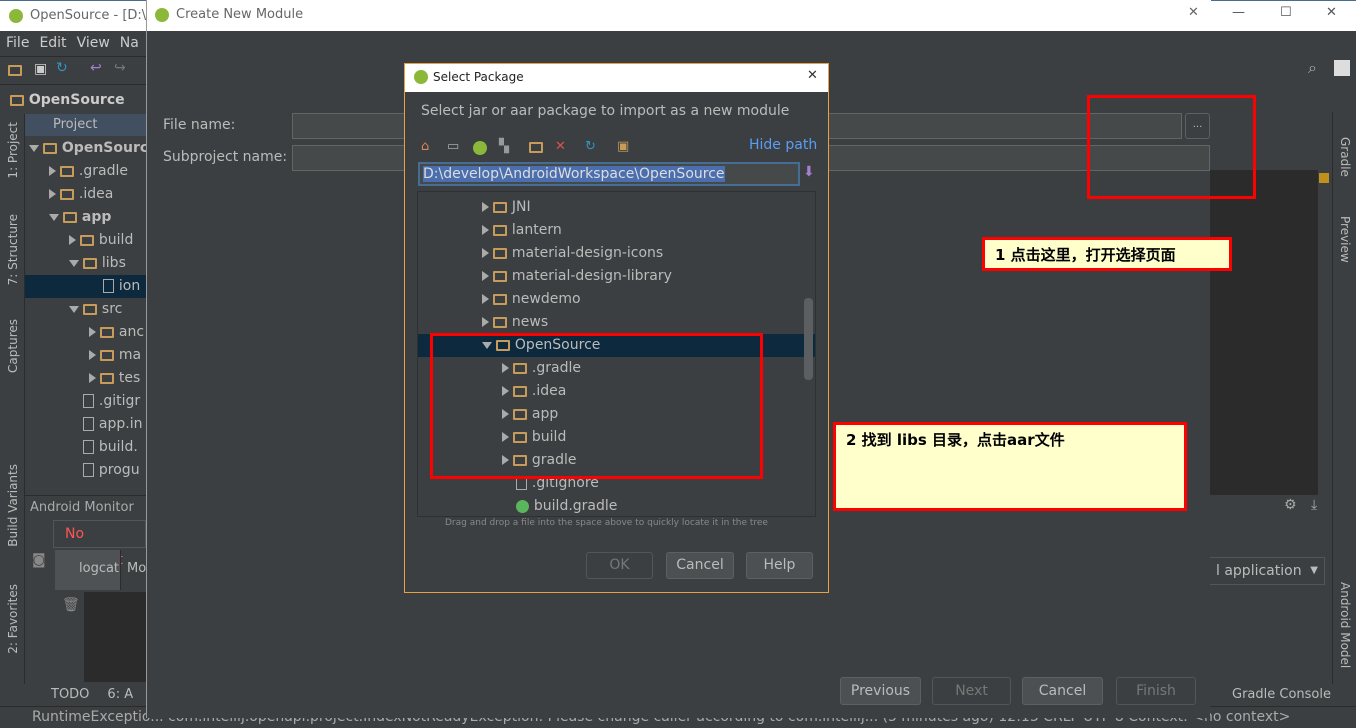 This screenshot has width=1356, height=728. What do you see at coordinates (808, 339) in the screenshot?
I see `file-tree-scrollbar` at bounding box center [808, 339].